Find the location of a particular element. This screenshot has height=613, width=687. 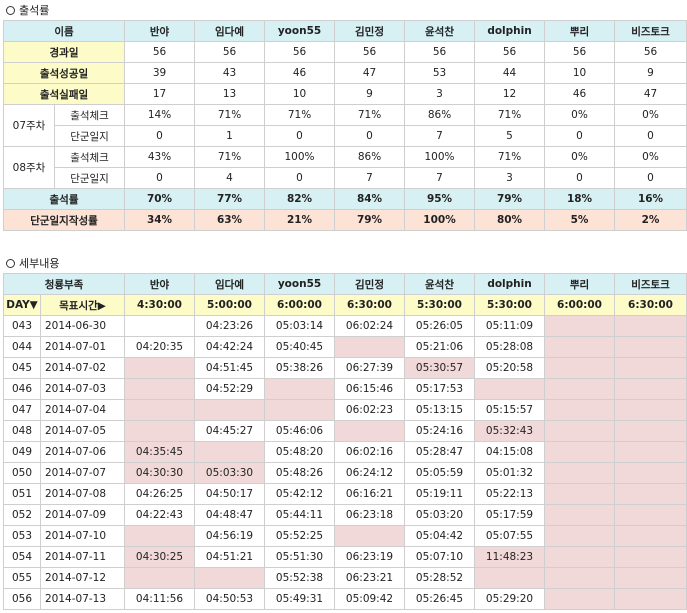

rate-cell: 100% is located at coordinates (440, 220).